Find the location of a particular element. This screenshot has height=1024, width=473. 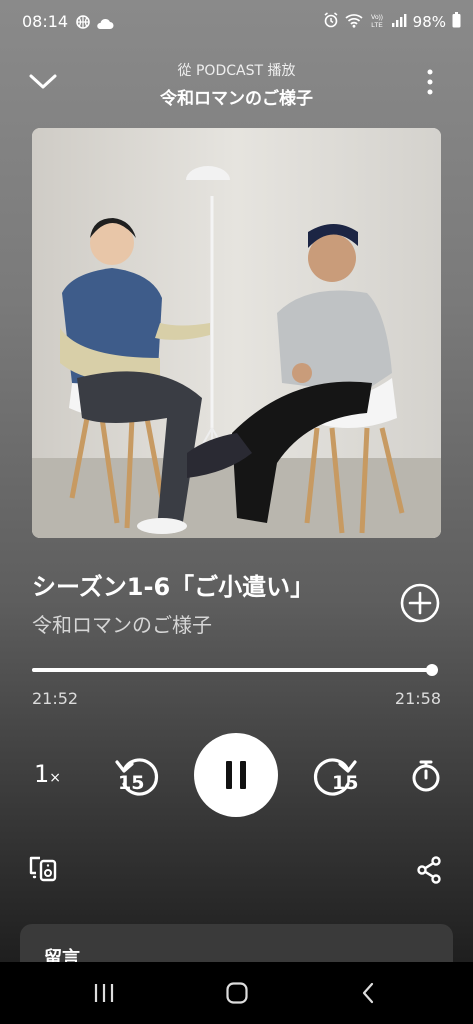

status-icons: Vo)) LTE 98% is located at coordinates (392, 22).